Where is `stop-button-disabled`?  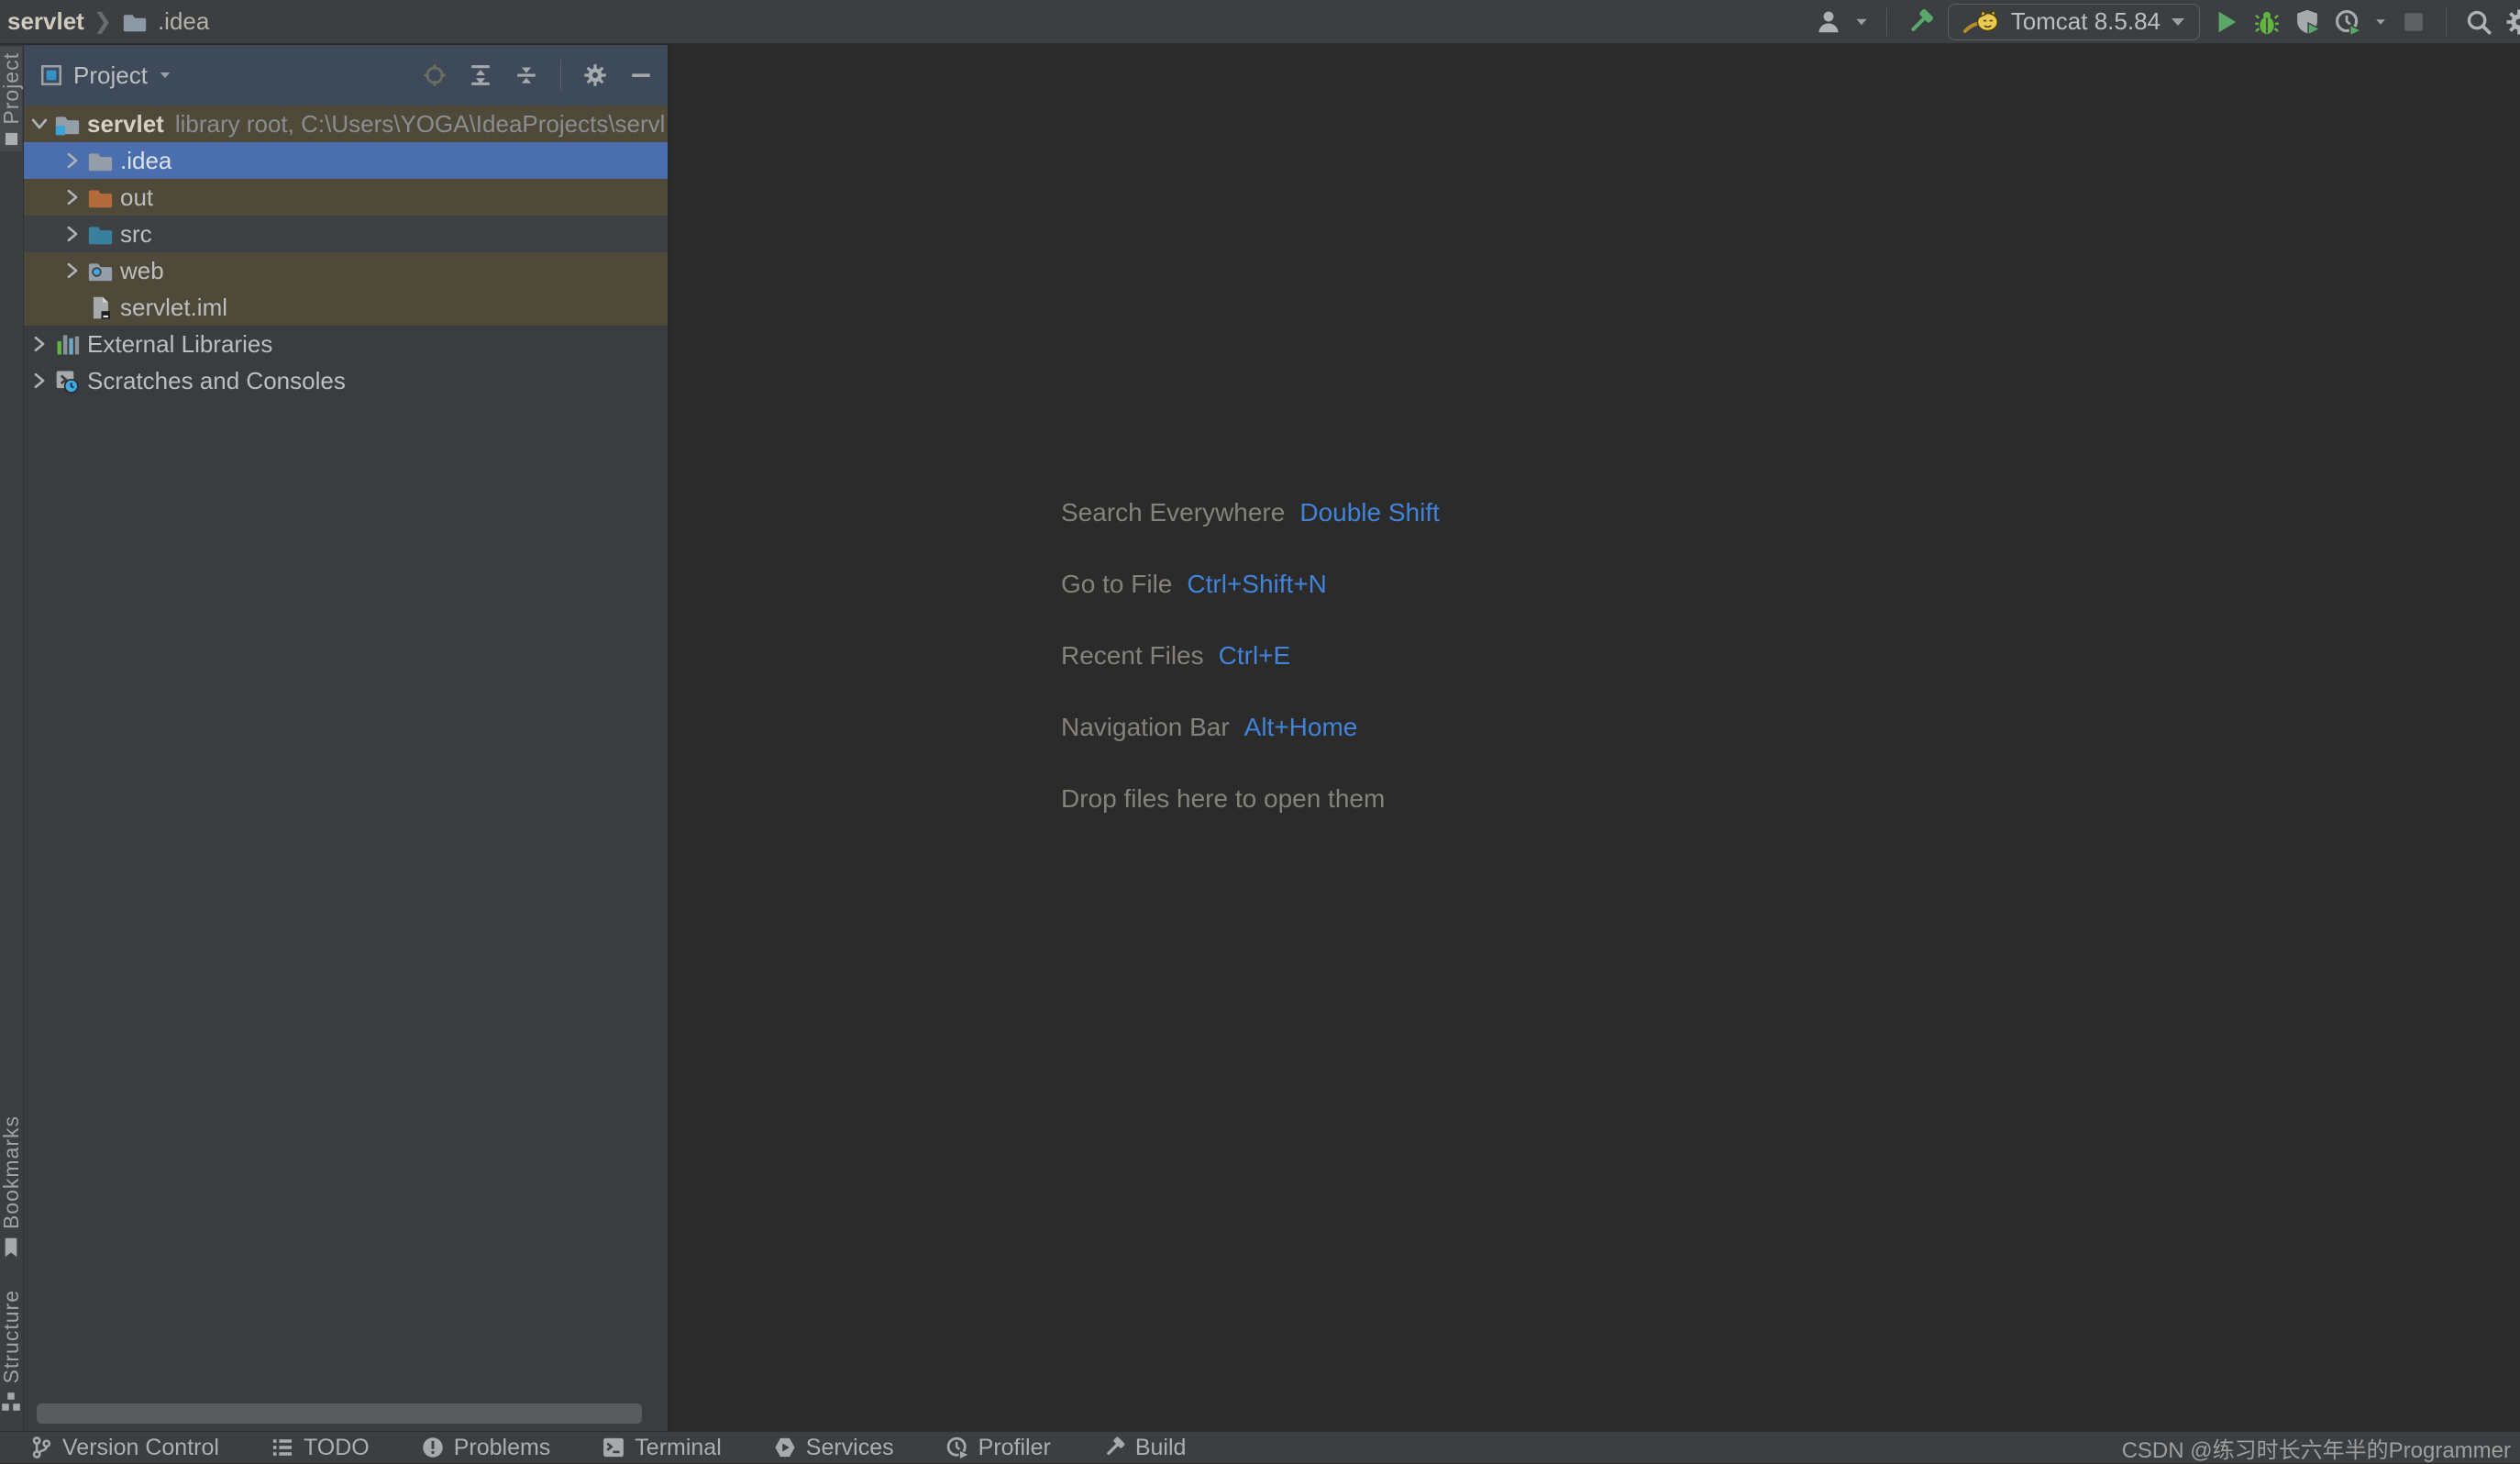
stop-button-disabled is located at coordinates (2413, 22).